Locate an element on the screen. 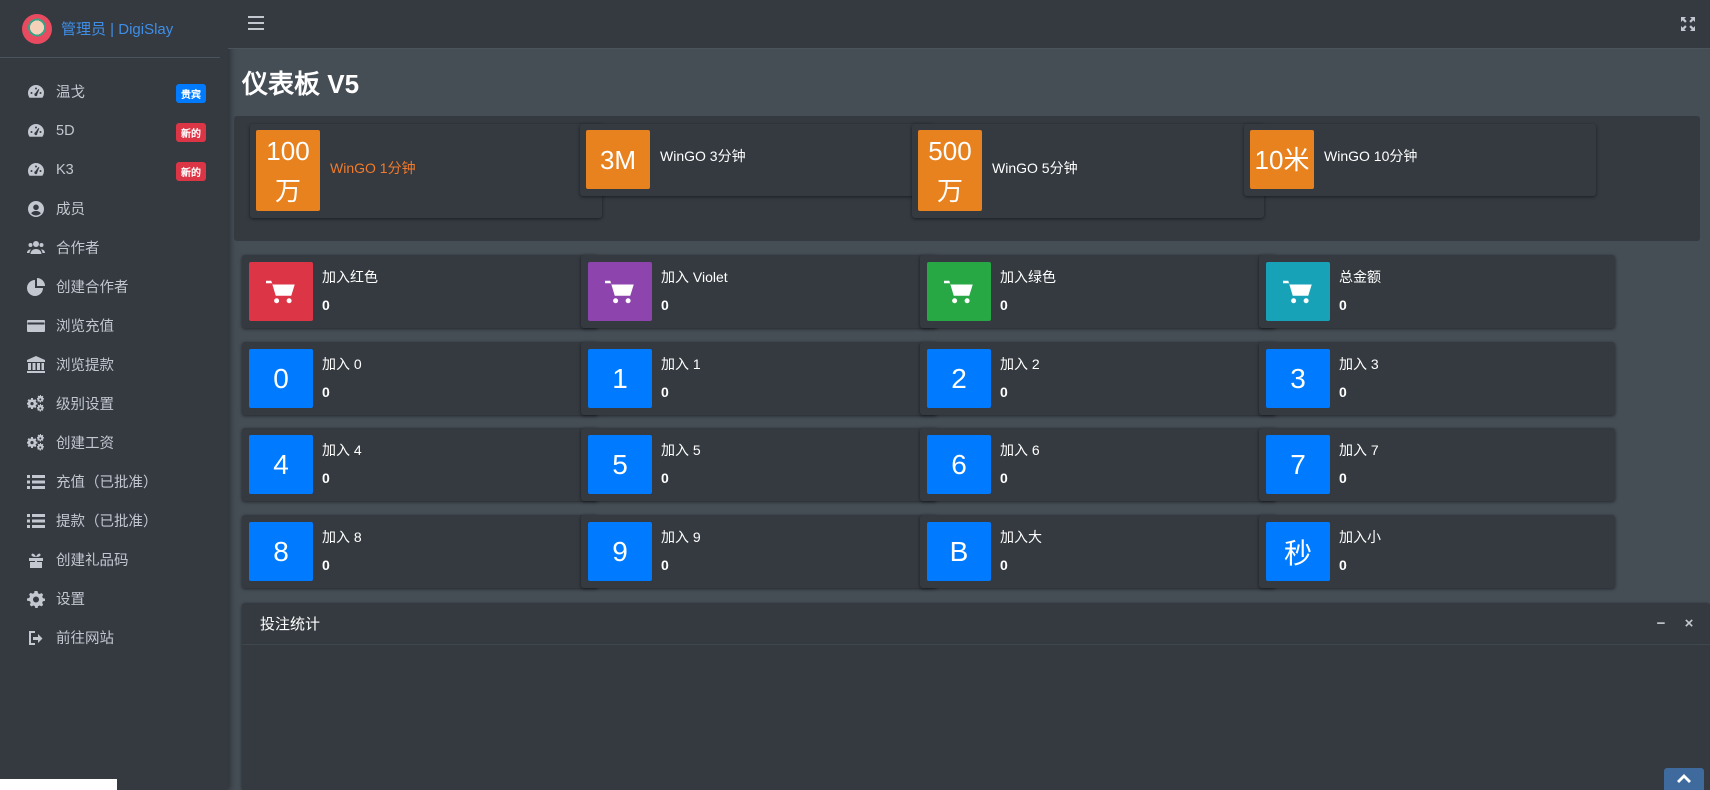 This screenshot has height=790, width=1710. sidebar-item-14: 设置 is located at coordinates (114, 598).